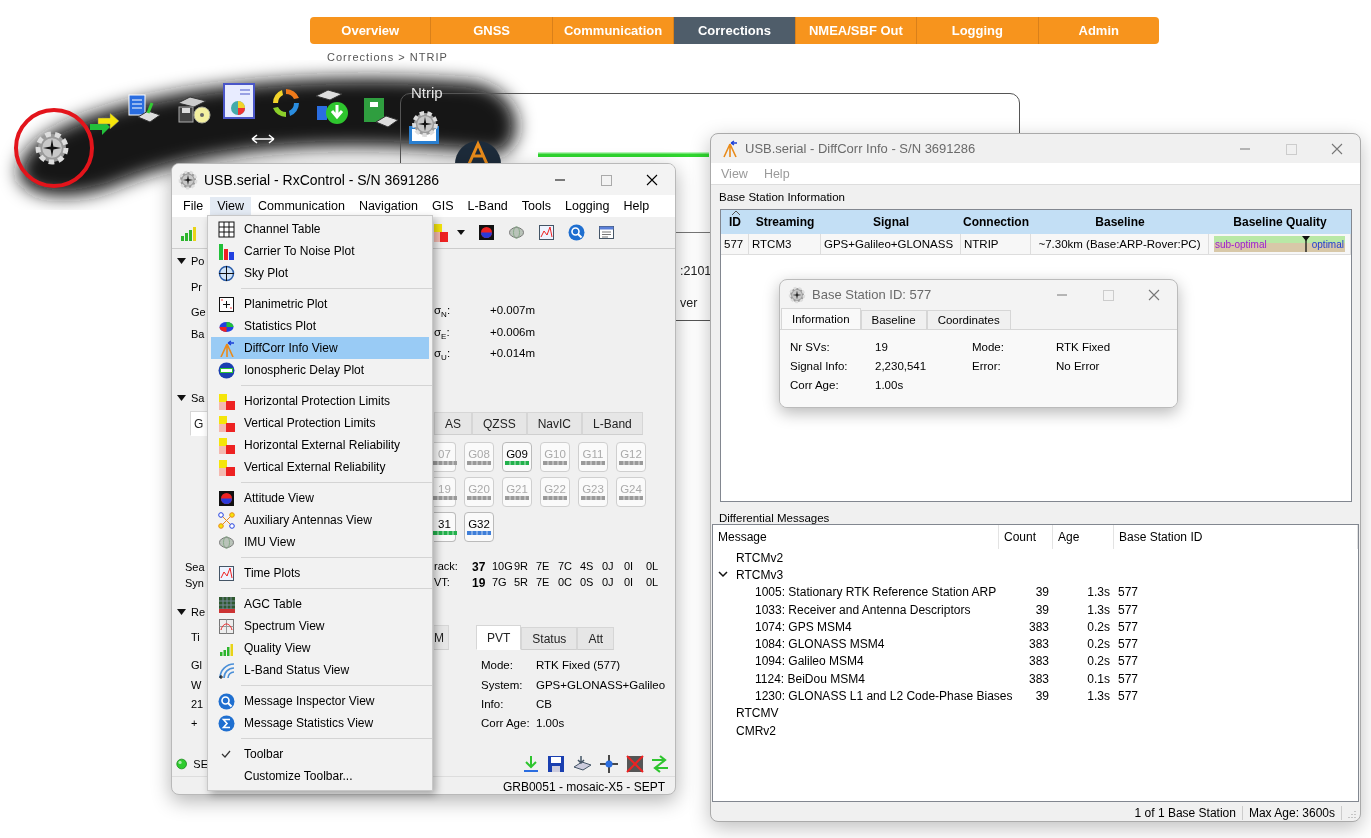 This screenshot has width=1371, height=838. Describe the element at coordinates (263, 139) in the screenshot. I see `resize-arrow-icon` at that location.